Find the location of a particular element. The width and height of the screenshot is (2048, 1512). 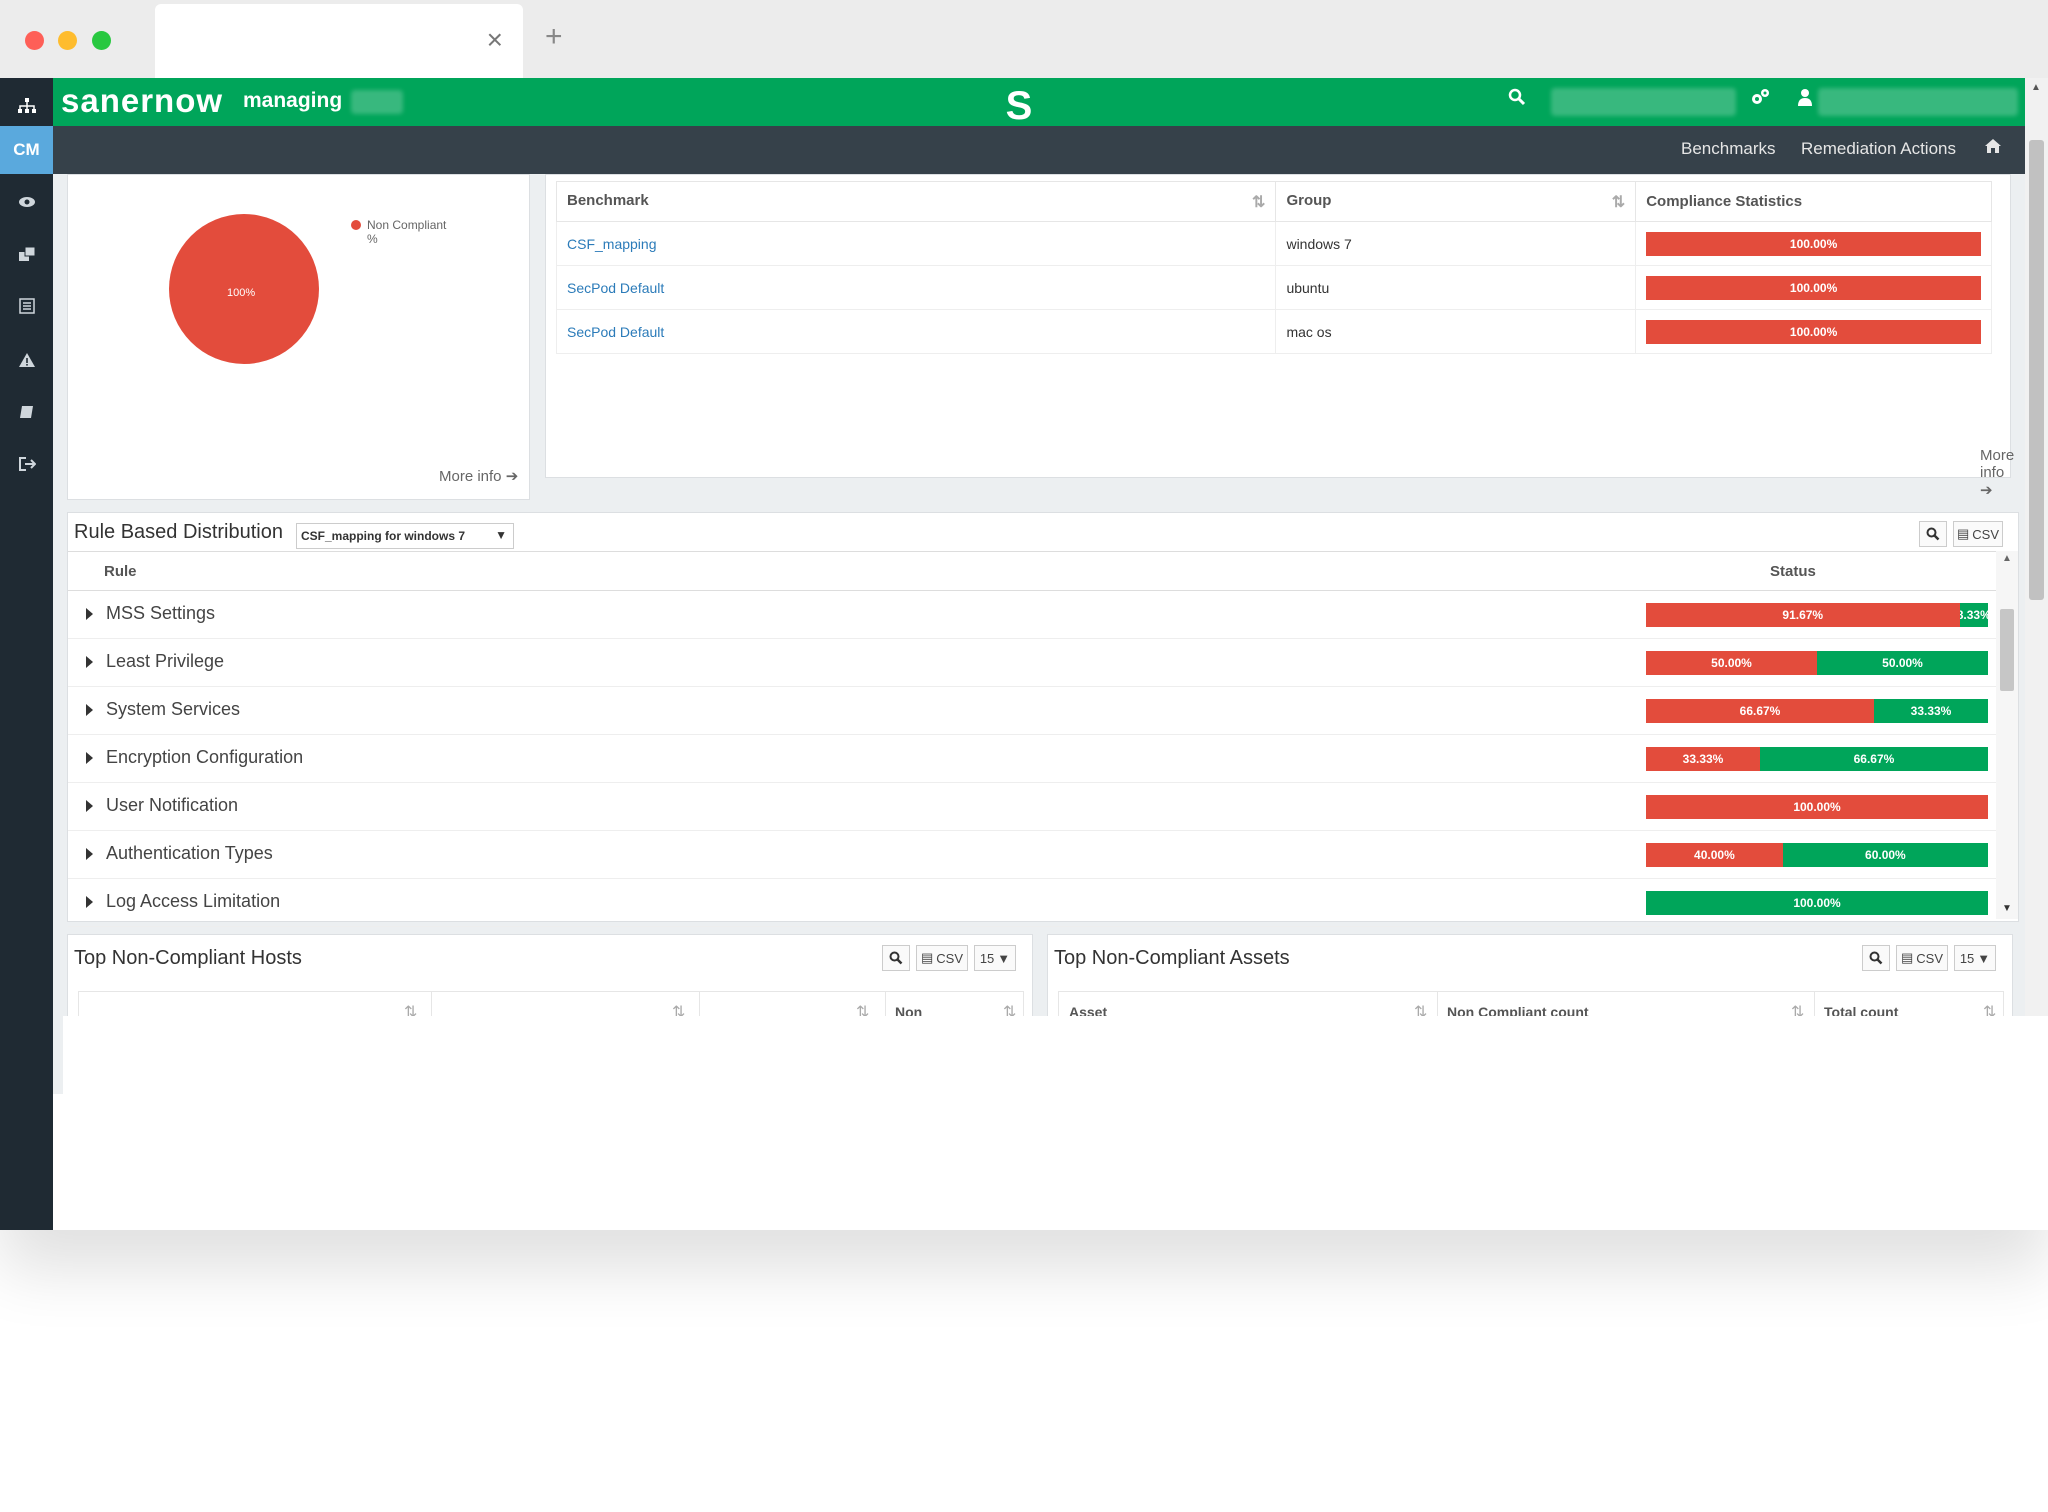

rule-row: Least Privilege 50.00% 50.00% is located at coordinates (1032, 663).